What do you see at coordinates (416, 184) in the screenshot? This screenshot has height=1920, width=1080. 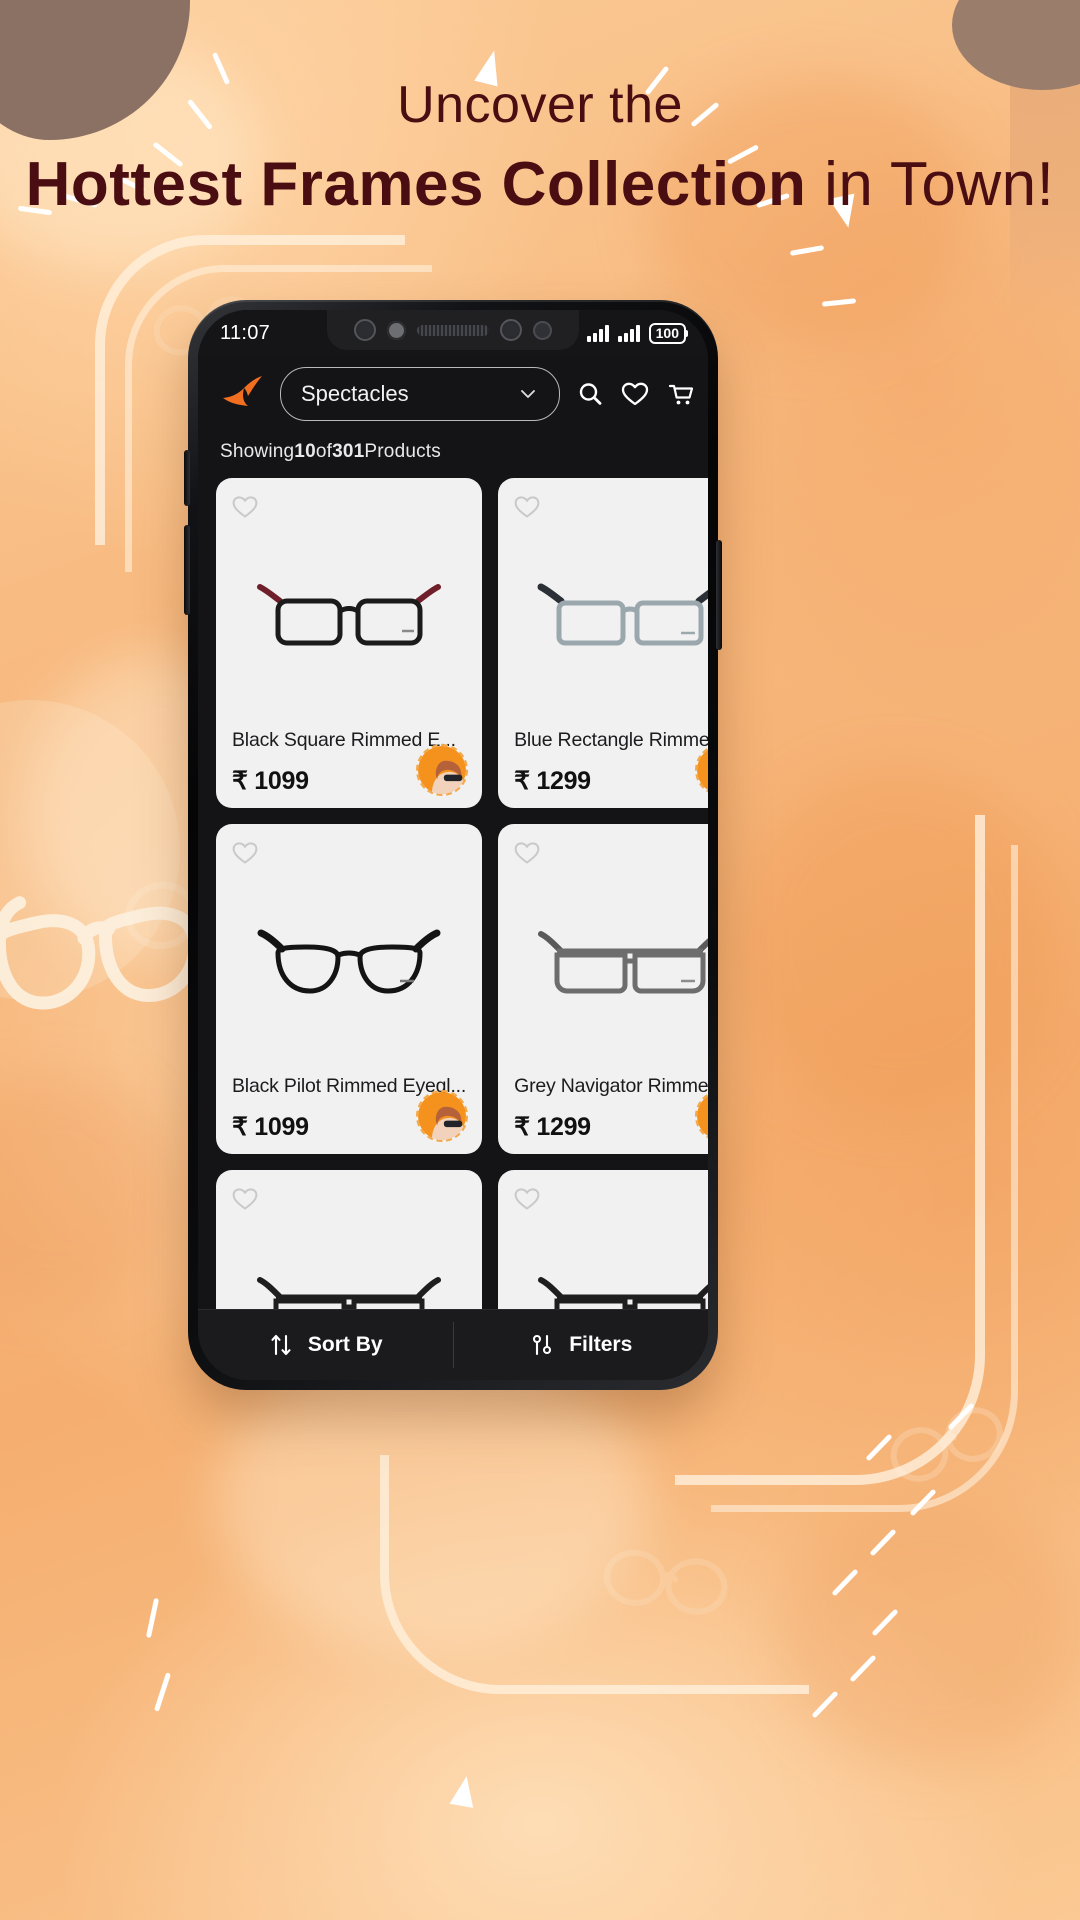 I see `headline-emphasis: Hottest Frames Collection` at bounding box center [416, 184].